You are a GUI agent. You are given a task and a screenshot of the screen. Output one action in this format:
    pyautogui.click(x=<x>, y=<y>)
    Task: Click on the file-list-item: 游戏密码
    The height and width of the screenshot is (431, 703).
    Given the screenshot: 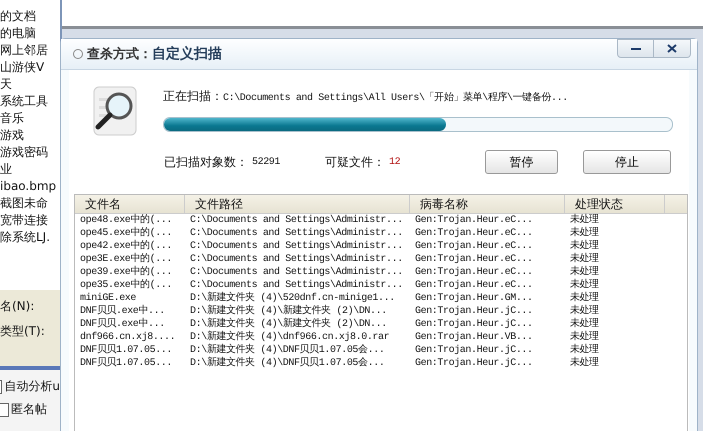 What is the action you would take?
    pyautogui.click(x=30, y=152)
    